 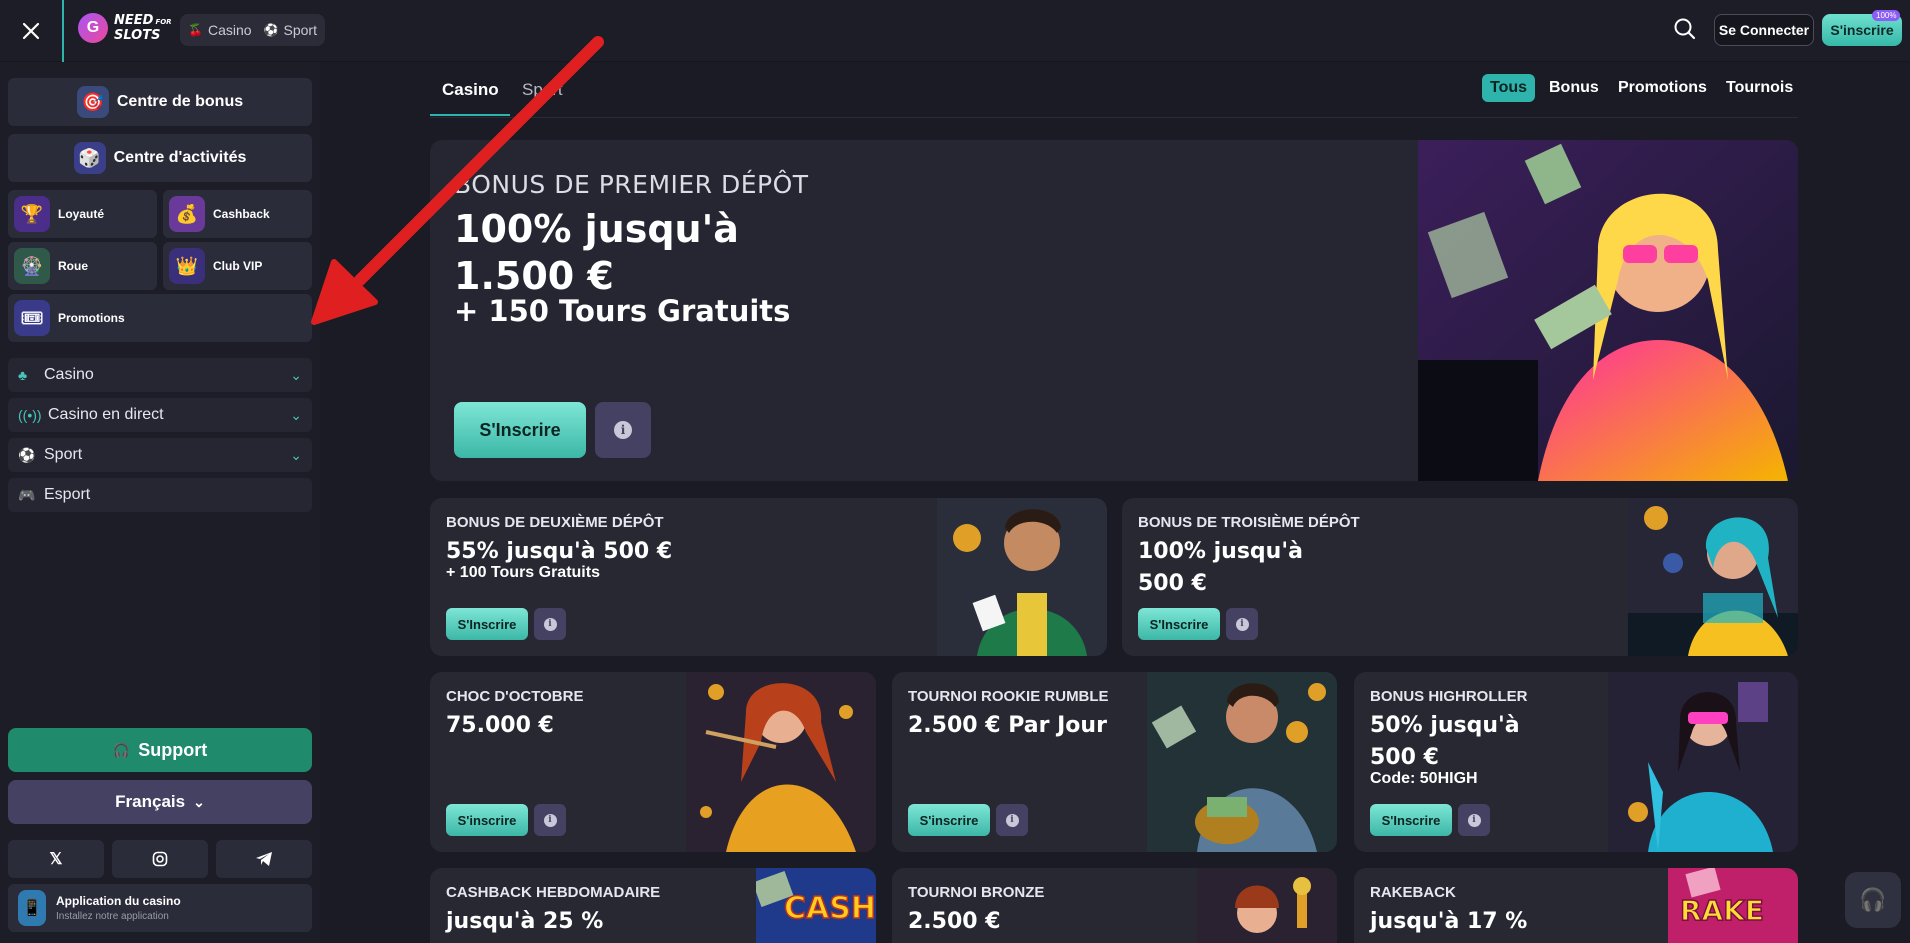 I want to click on phone-icon: 📱, so click(x=32, y=908).